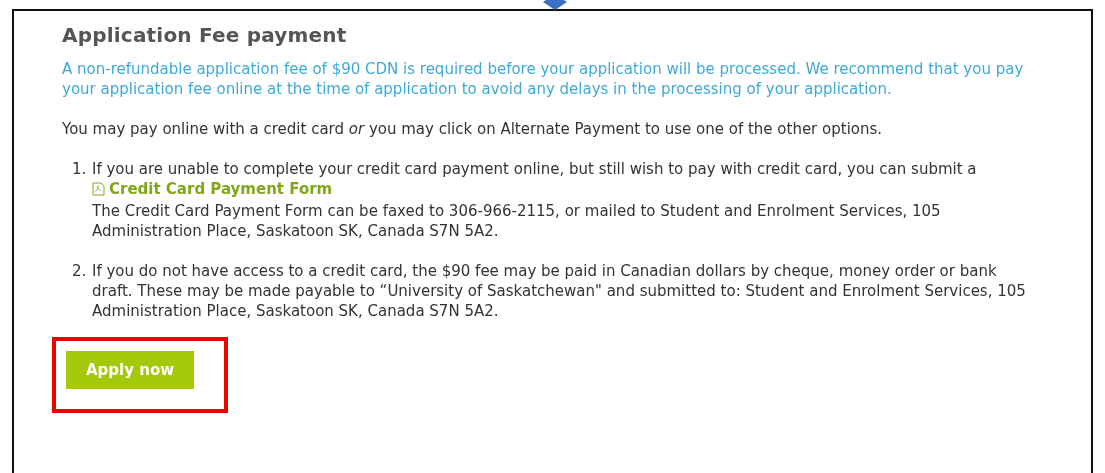 The height and width of the screenshot is (473, 1105). I want to click on option-text: The Credit Card Payment Form can be faxed to 306-966-2115, or mailed to Student and Enrolment Services, 105 Administration Place, Saskatoon SK, Canada S7N 5A2., so click(517, 221).